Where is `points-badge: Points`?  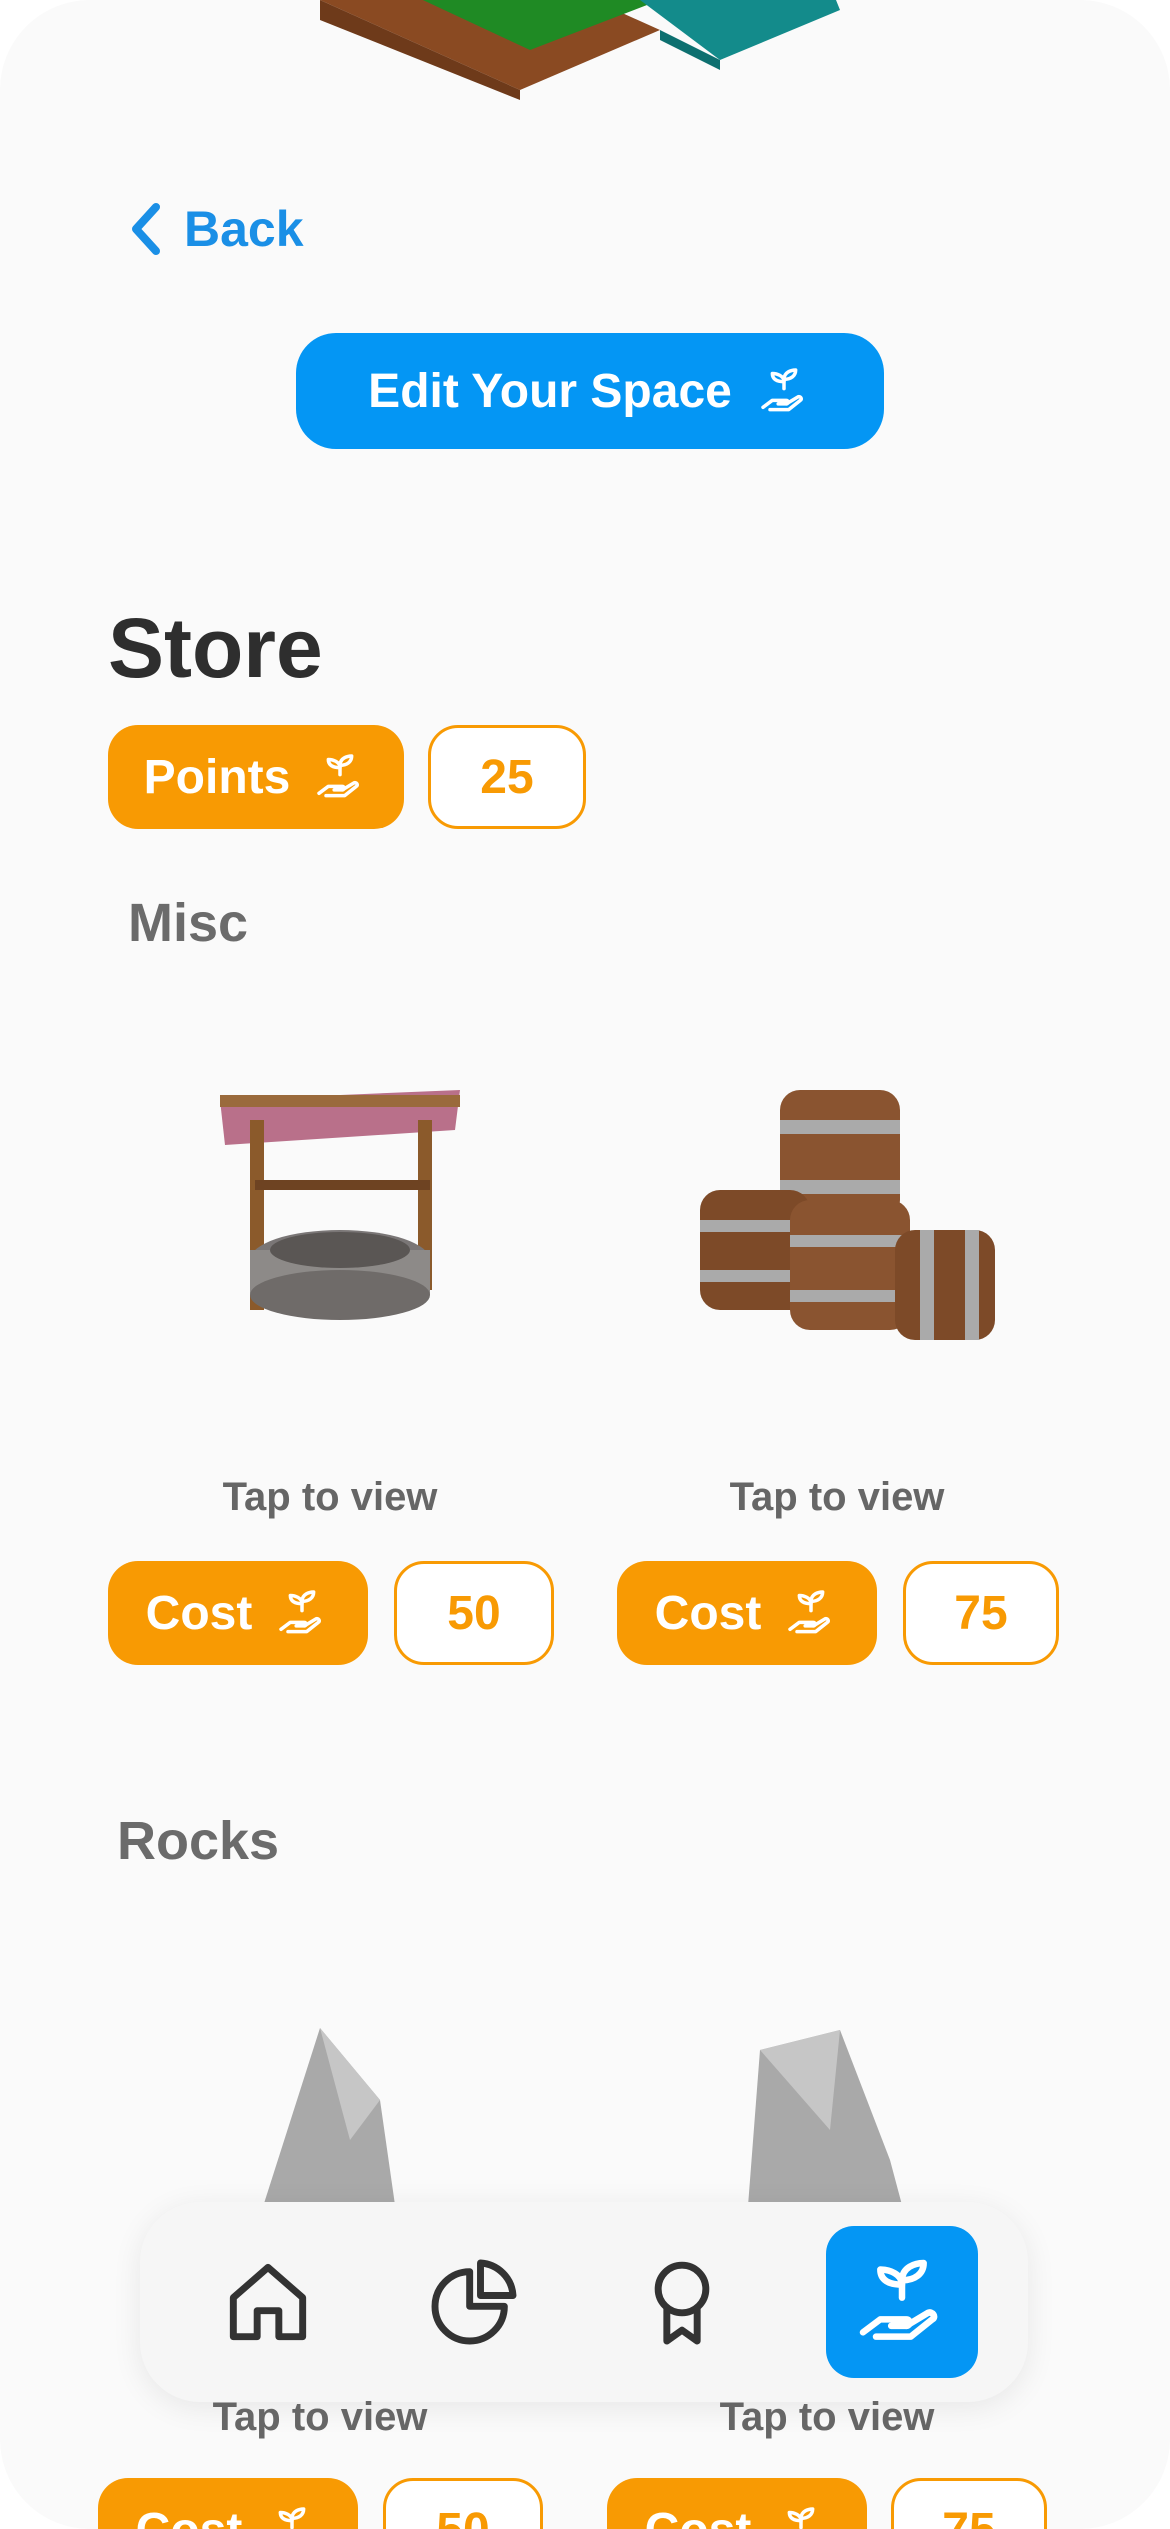 points-badge: Points is located at coordinates (256, 777).